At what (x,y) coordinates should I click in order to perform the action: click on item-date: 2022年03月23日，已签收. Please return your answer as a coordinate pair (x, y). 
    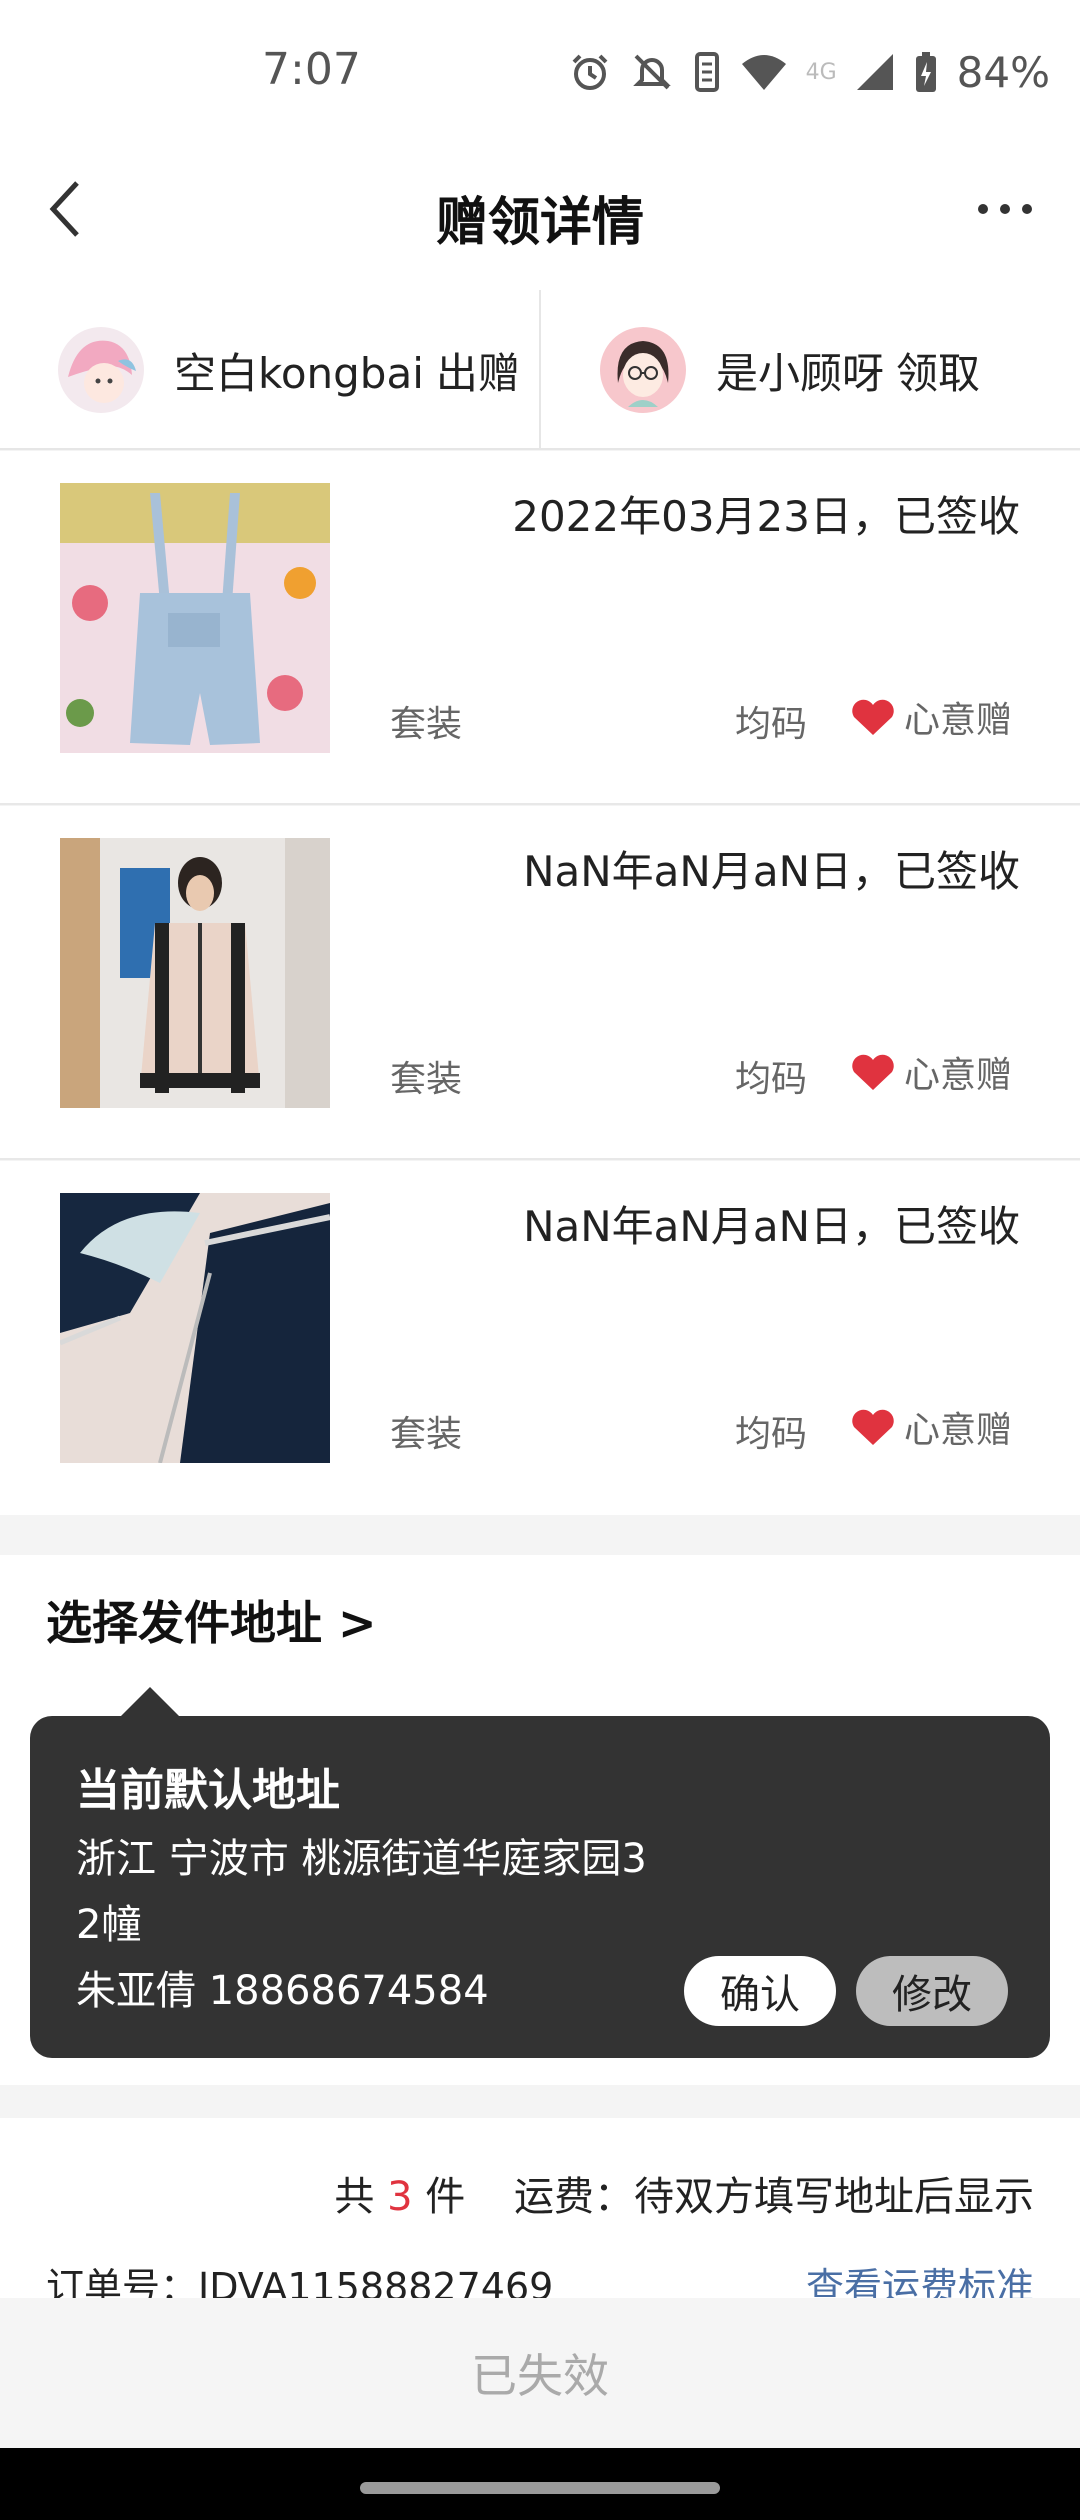
    Looking at the image, I should click on (766, 516).